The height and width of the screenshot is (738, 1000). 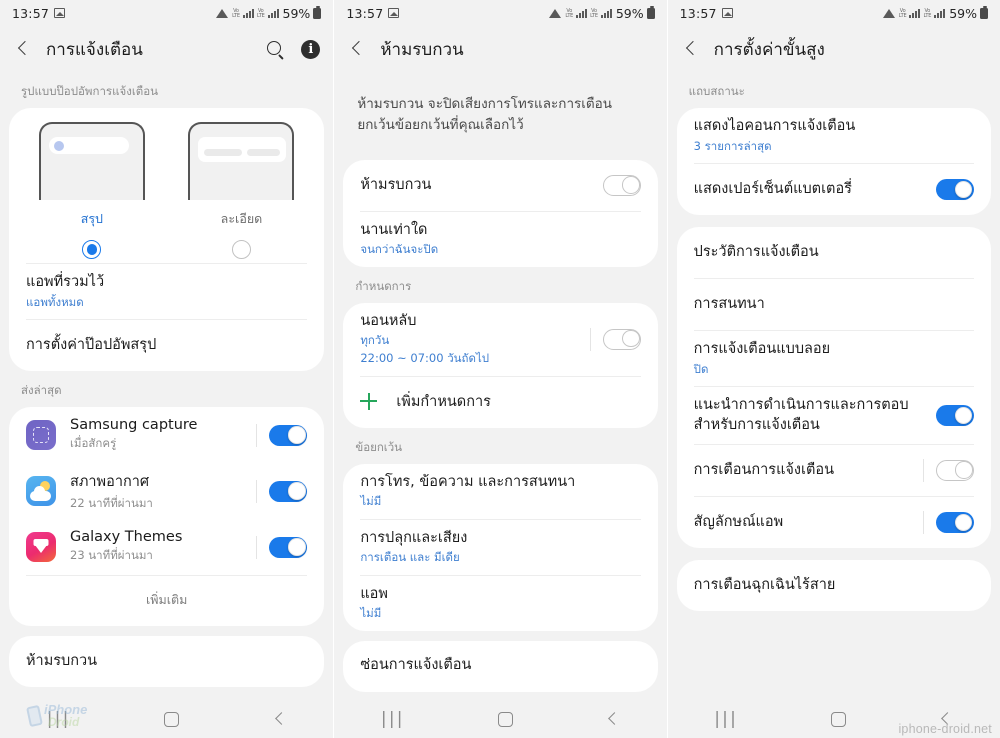 What do you see at coordinates (443, 401) in the screenshot?
I see `add-schedule-label: เพิ่มกำหนดการ` at bounding box center [443, 401].